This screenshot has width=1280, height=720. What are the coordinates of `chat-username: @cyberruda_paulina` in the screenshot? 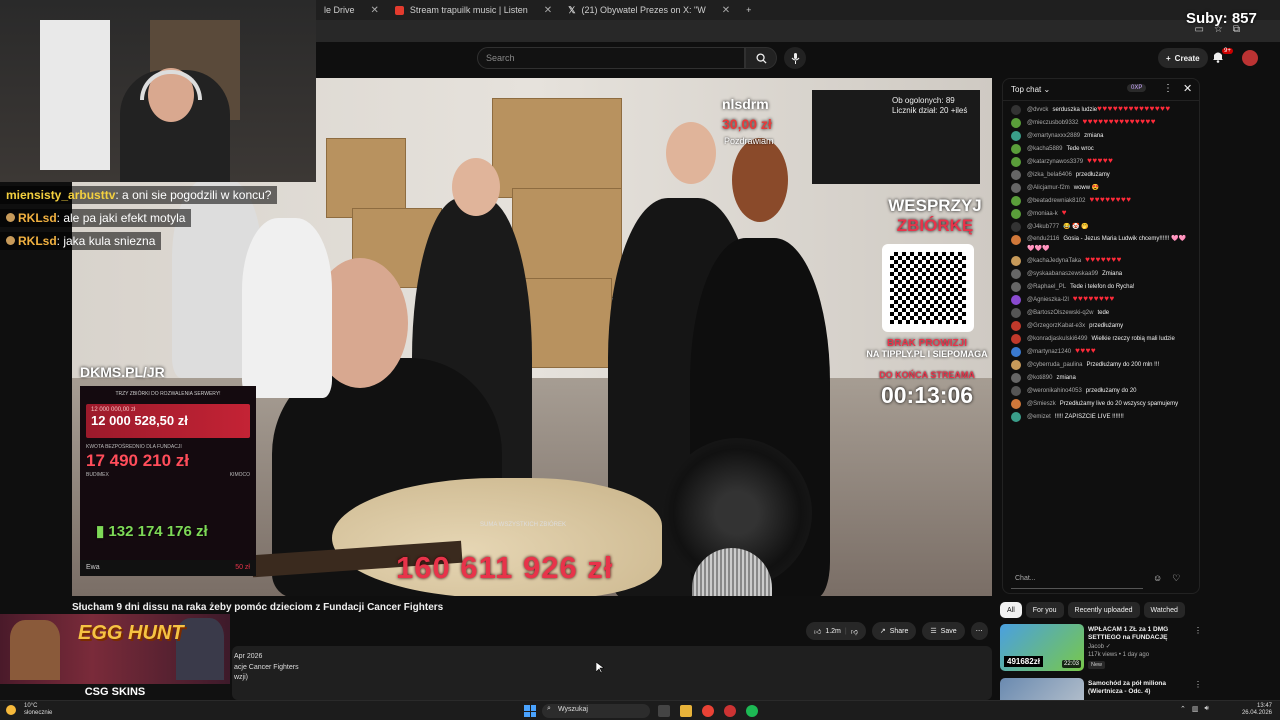 It's located at (1054, 365).